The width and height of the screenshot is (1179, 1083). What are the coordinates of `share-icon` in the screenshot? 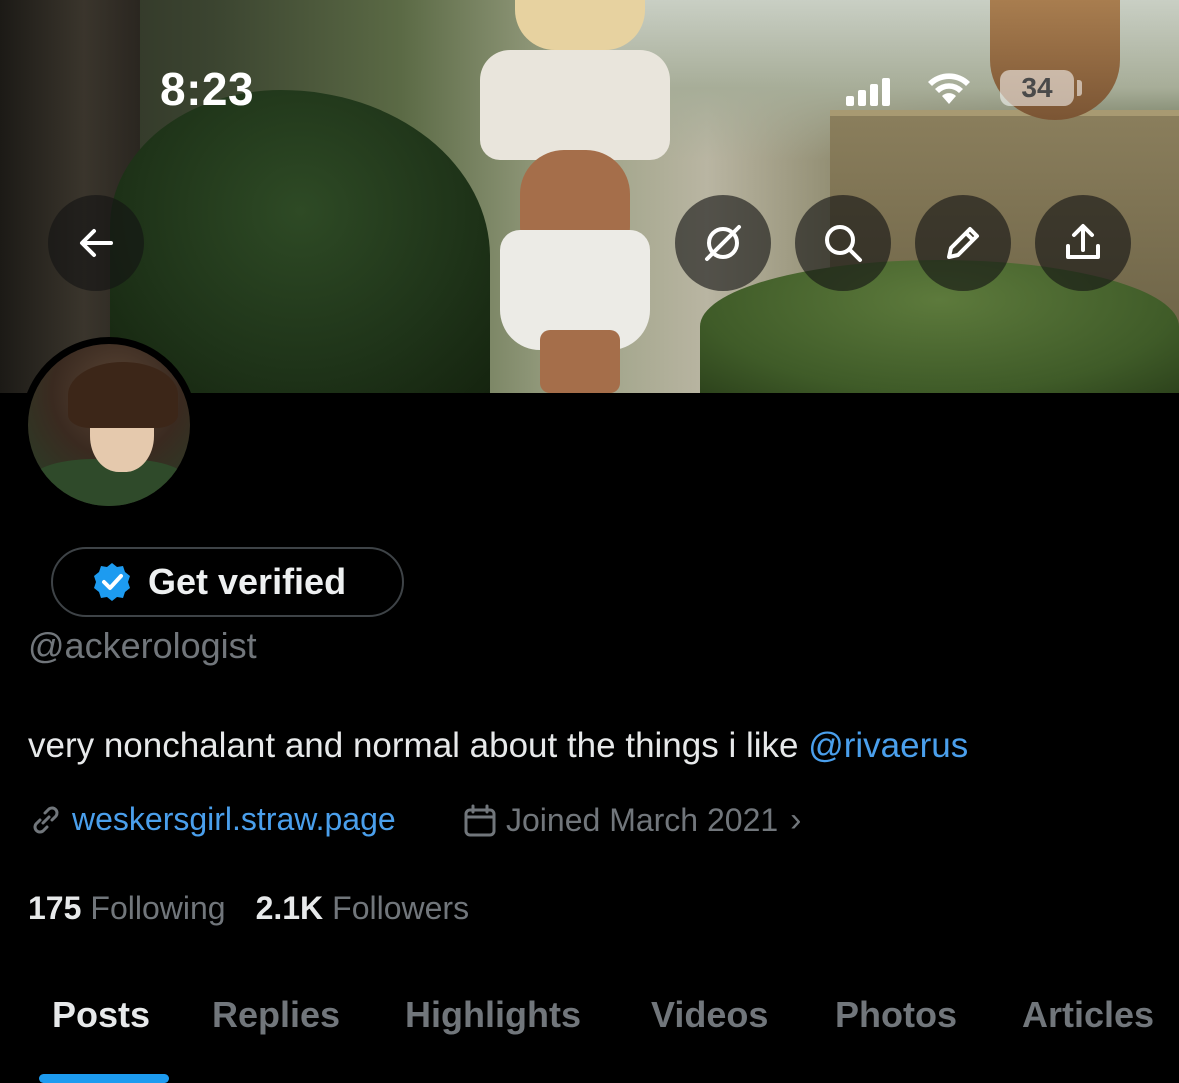 It's located at (1083, 241).